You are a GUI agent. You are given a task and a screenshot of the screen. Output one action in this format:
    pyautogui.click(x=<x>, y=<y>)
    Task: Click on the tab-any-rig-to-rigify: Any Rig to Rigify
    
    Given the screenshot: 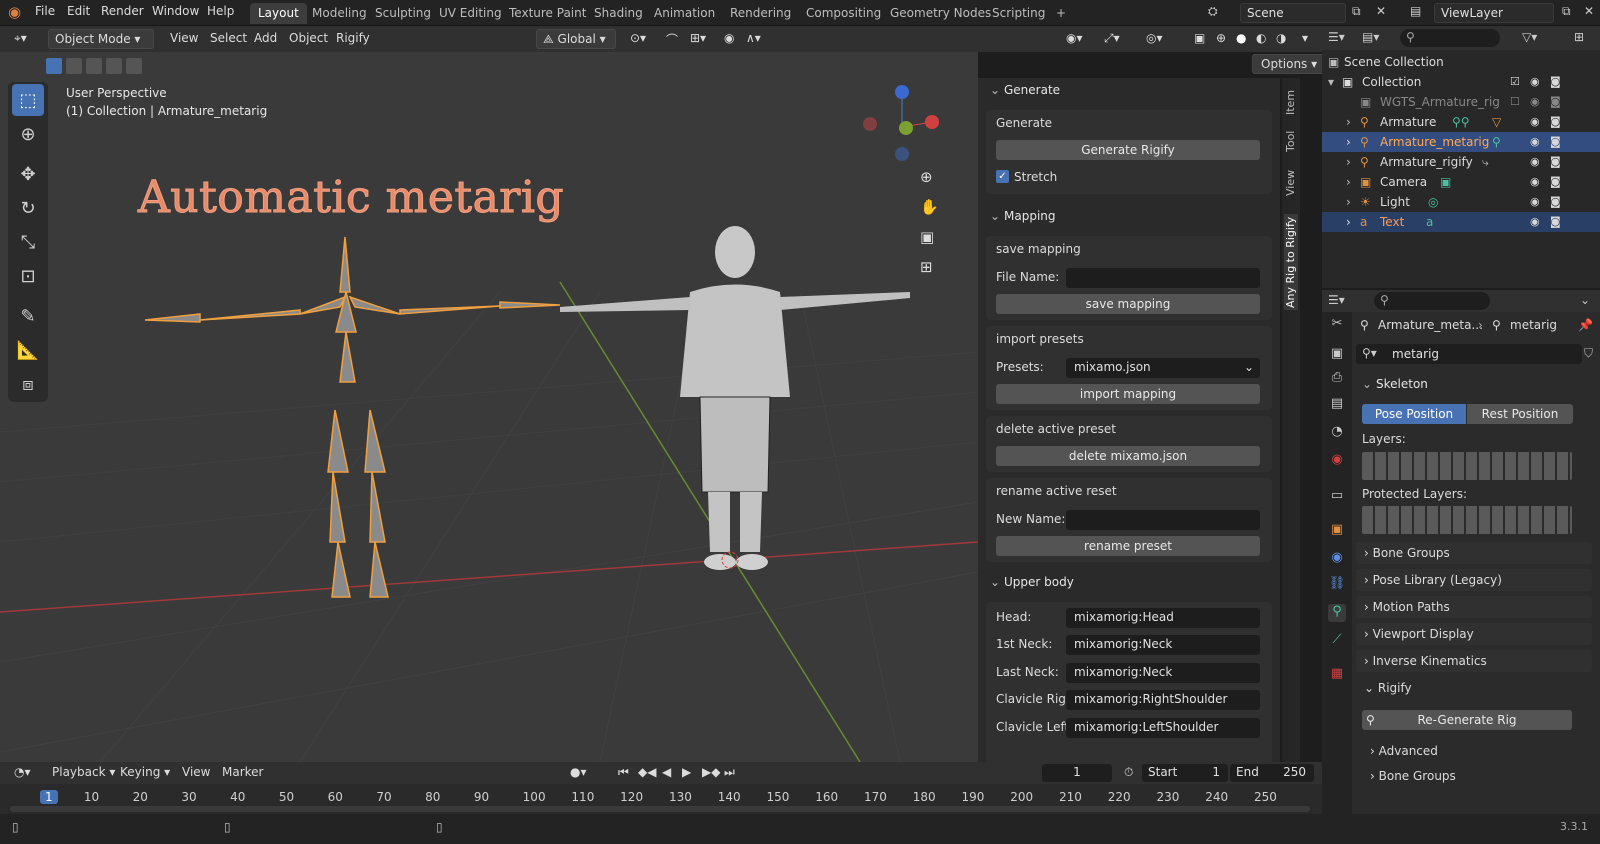 What is the action you would take?
    pyautogui.click(x=1291, y=262)
    